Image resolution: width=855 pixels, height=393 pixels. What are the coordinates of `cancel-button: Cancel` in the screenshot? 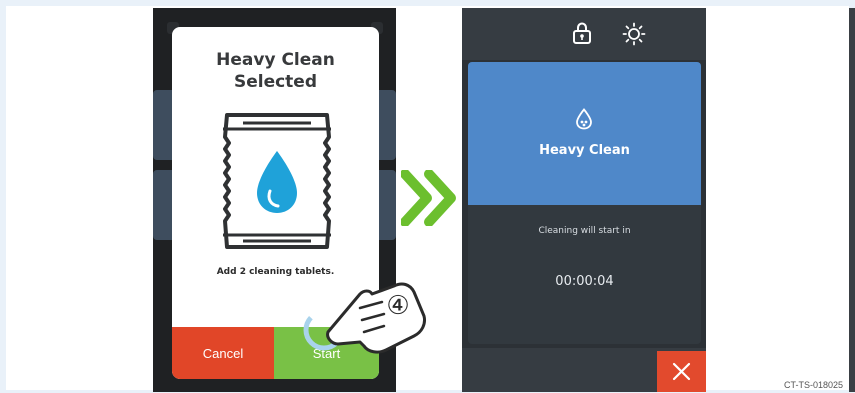 It's located at (223, 353).